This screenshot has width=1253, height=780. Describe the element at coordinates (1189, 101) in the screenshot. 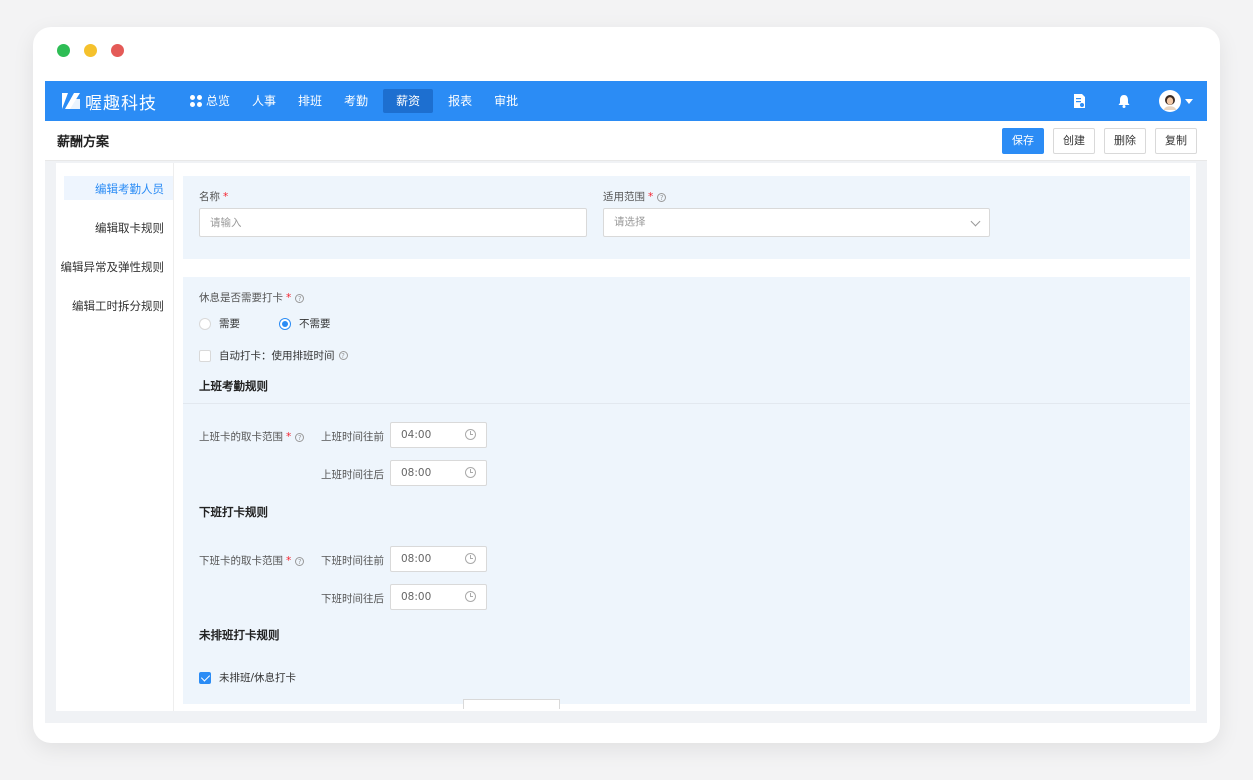

I see `user-menu-caret-icon` at that location.